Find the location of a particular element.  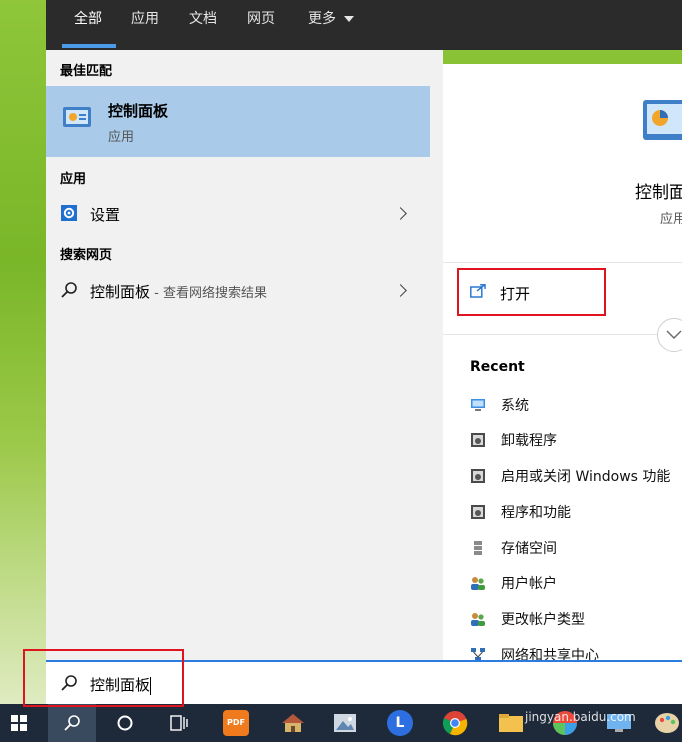

recent-item-label: 用户帐户 is located at coordinates (529, 584).